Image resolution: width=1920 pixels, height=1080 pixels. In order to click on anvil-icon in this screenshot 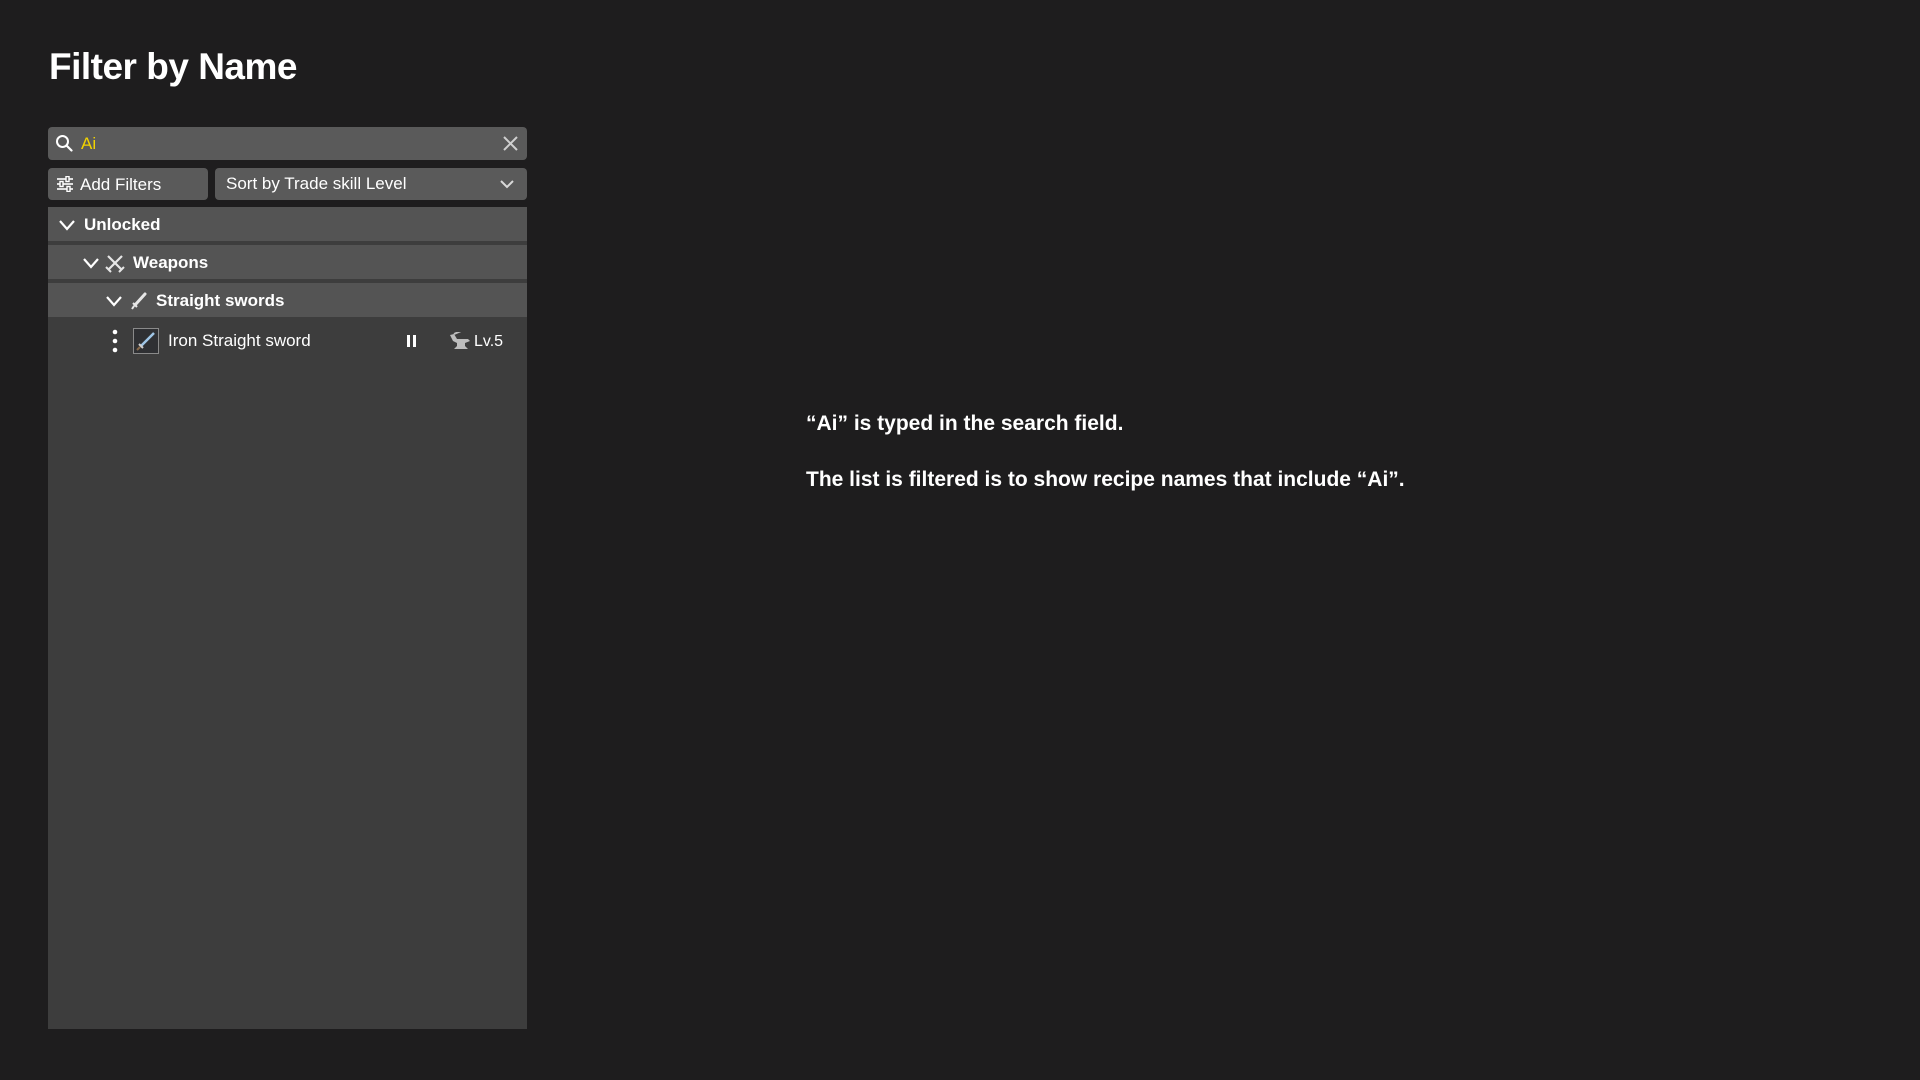, I will do `click(460, 340)`.